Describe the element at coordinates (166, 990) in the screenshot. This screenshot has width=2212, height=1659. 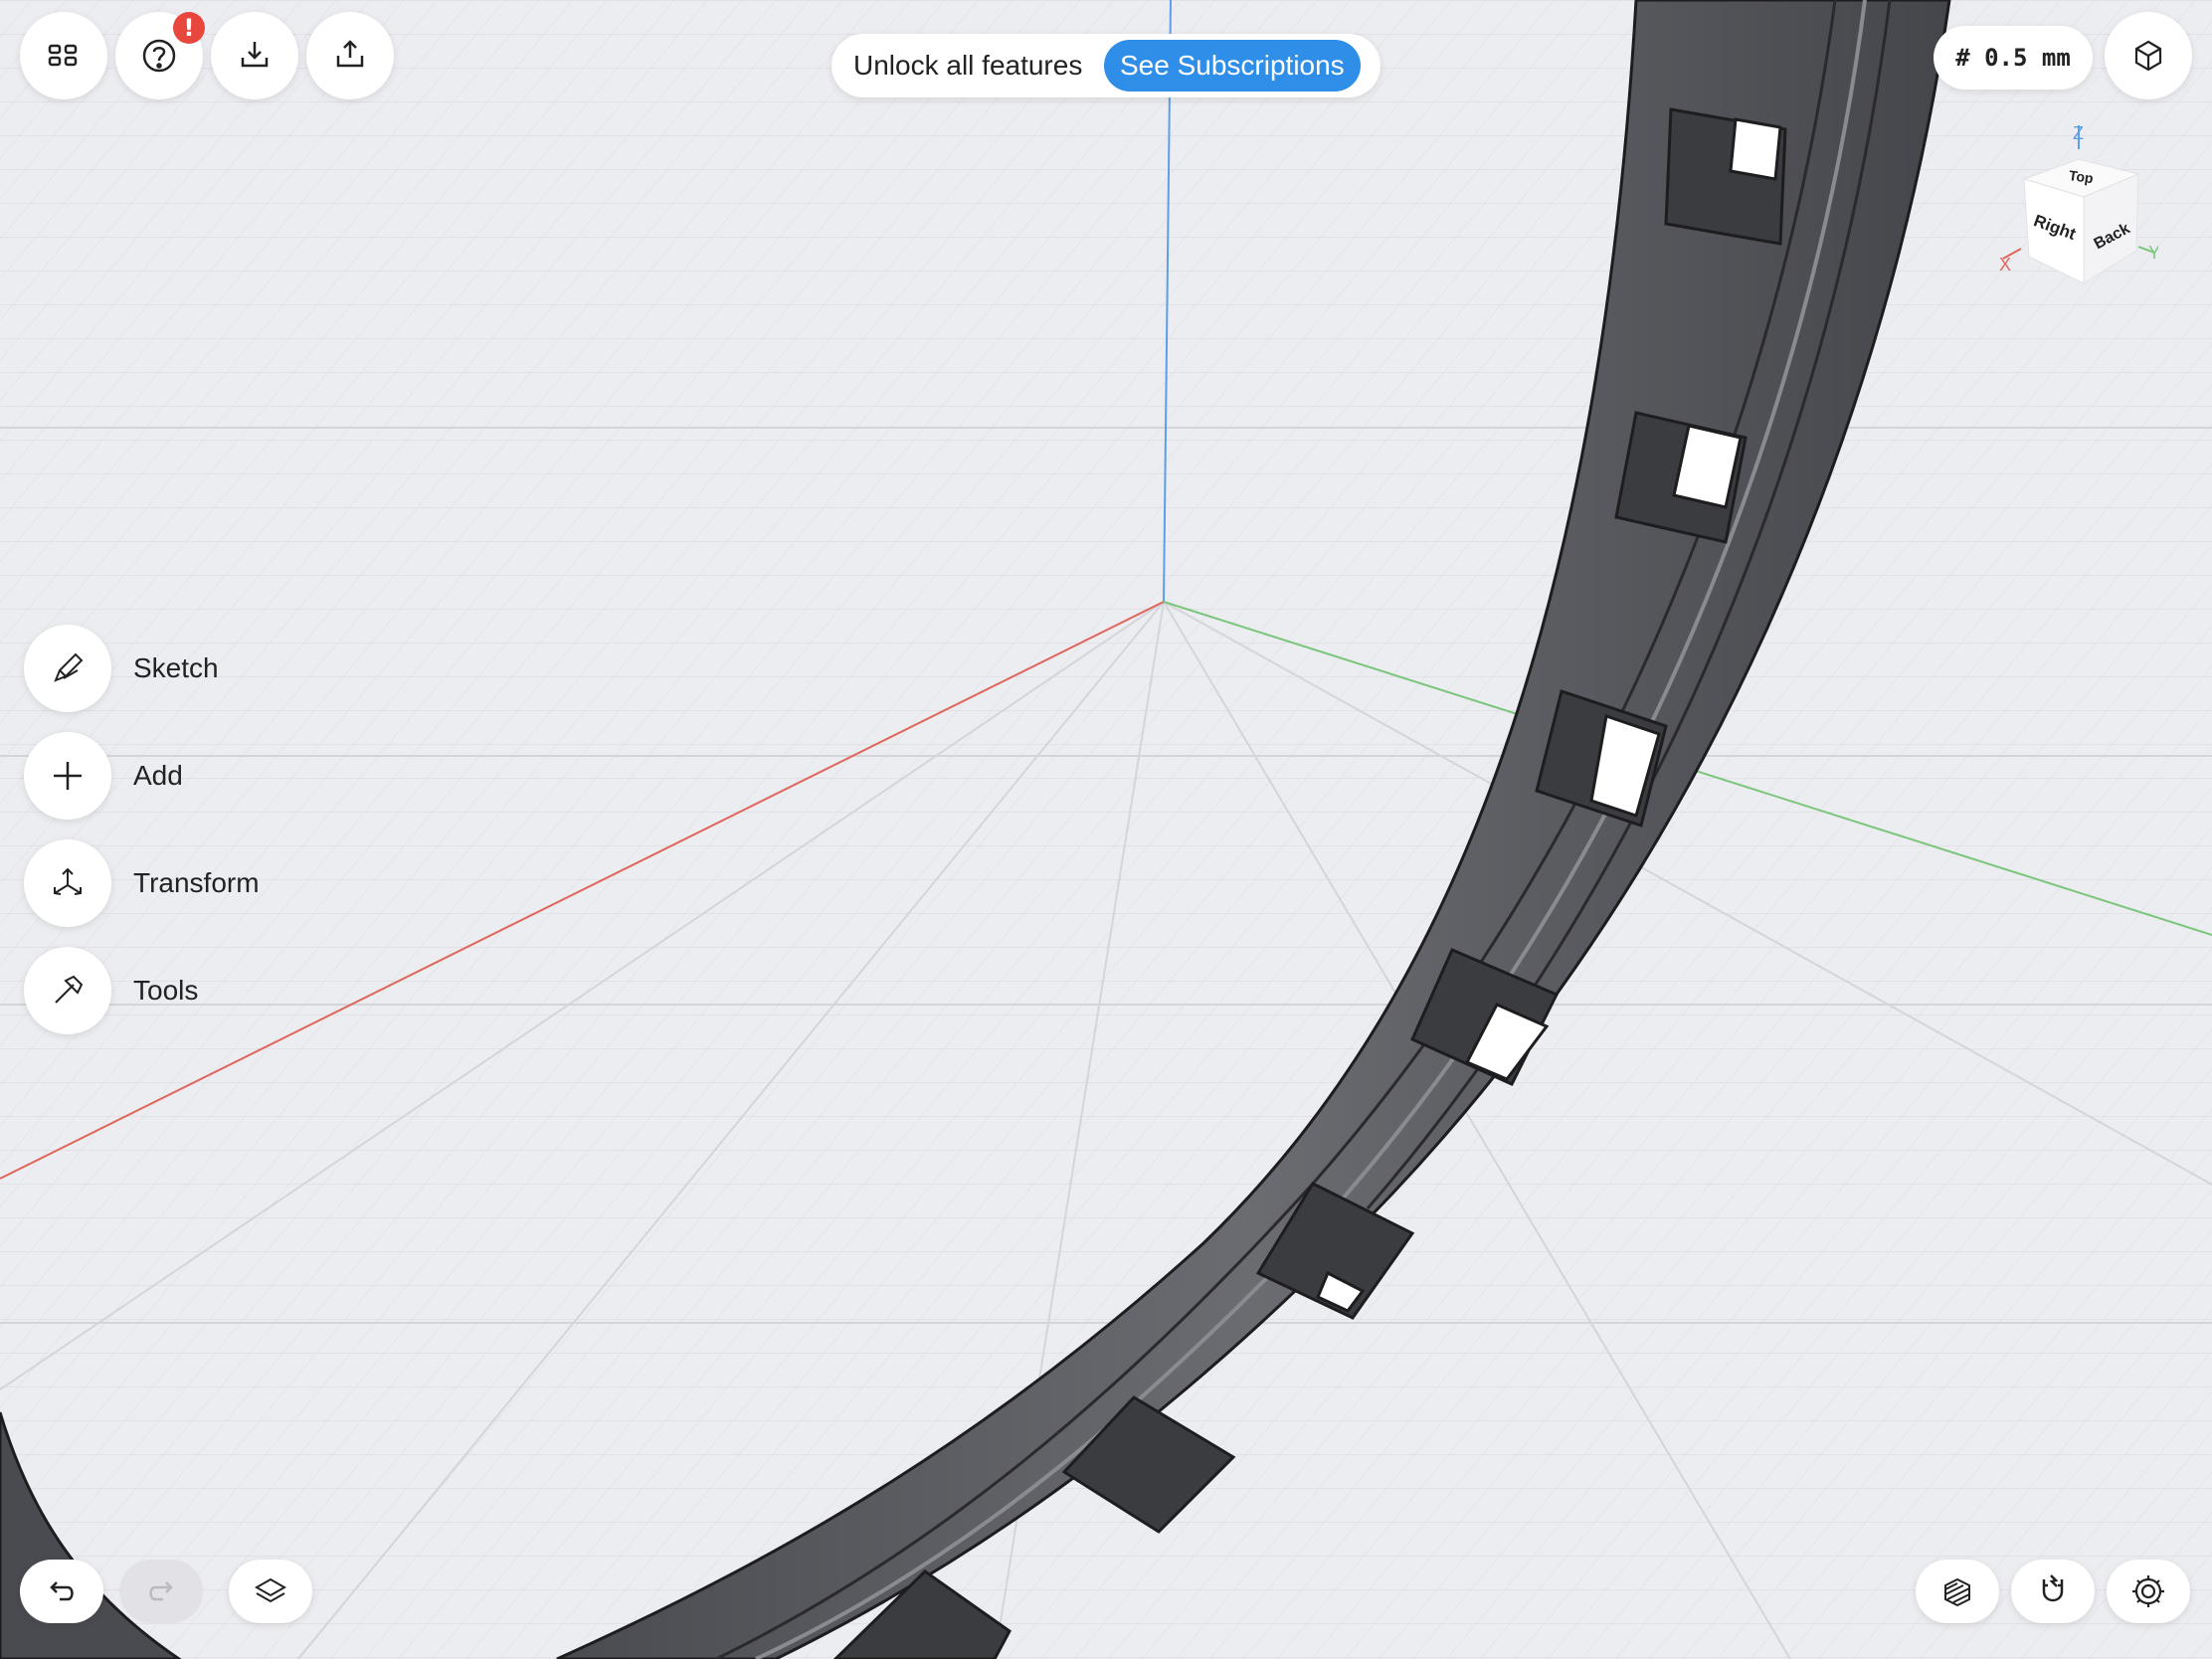
I see `tools-label: Tools` at that location.